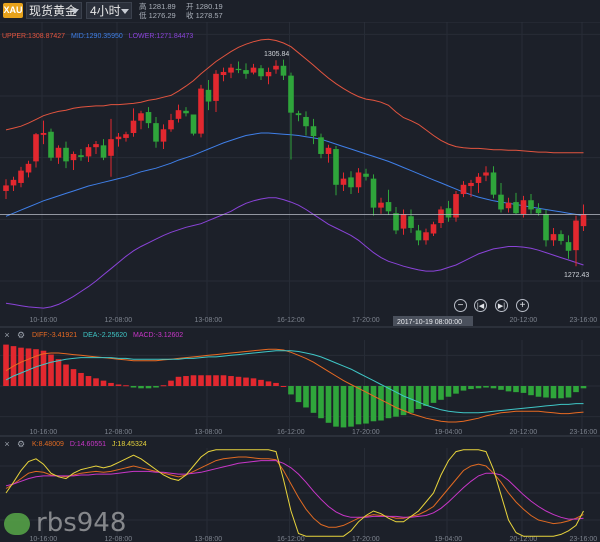 The width and height of the screenshot is (600, 542). I want to click on price-annotation: 1305.84, so click(276, 54).